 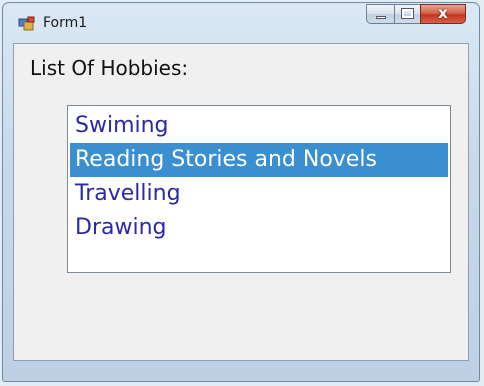 What do you see at coordinates (259, 194) in the screenshot?
I see `list-item: Travelling` at bounding box center [259, 194].